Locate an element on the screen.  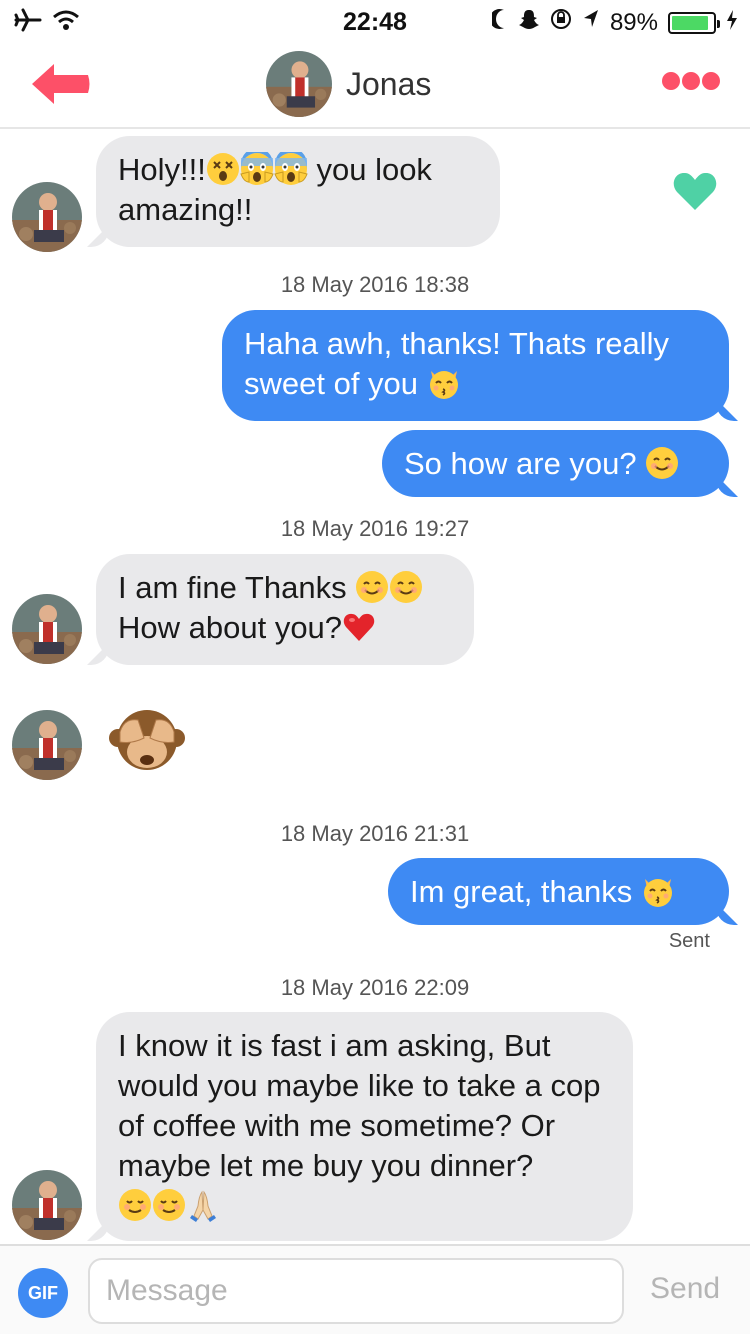
more-dots-icon is located at coordinates (691, 81).